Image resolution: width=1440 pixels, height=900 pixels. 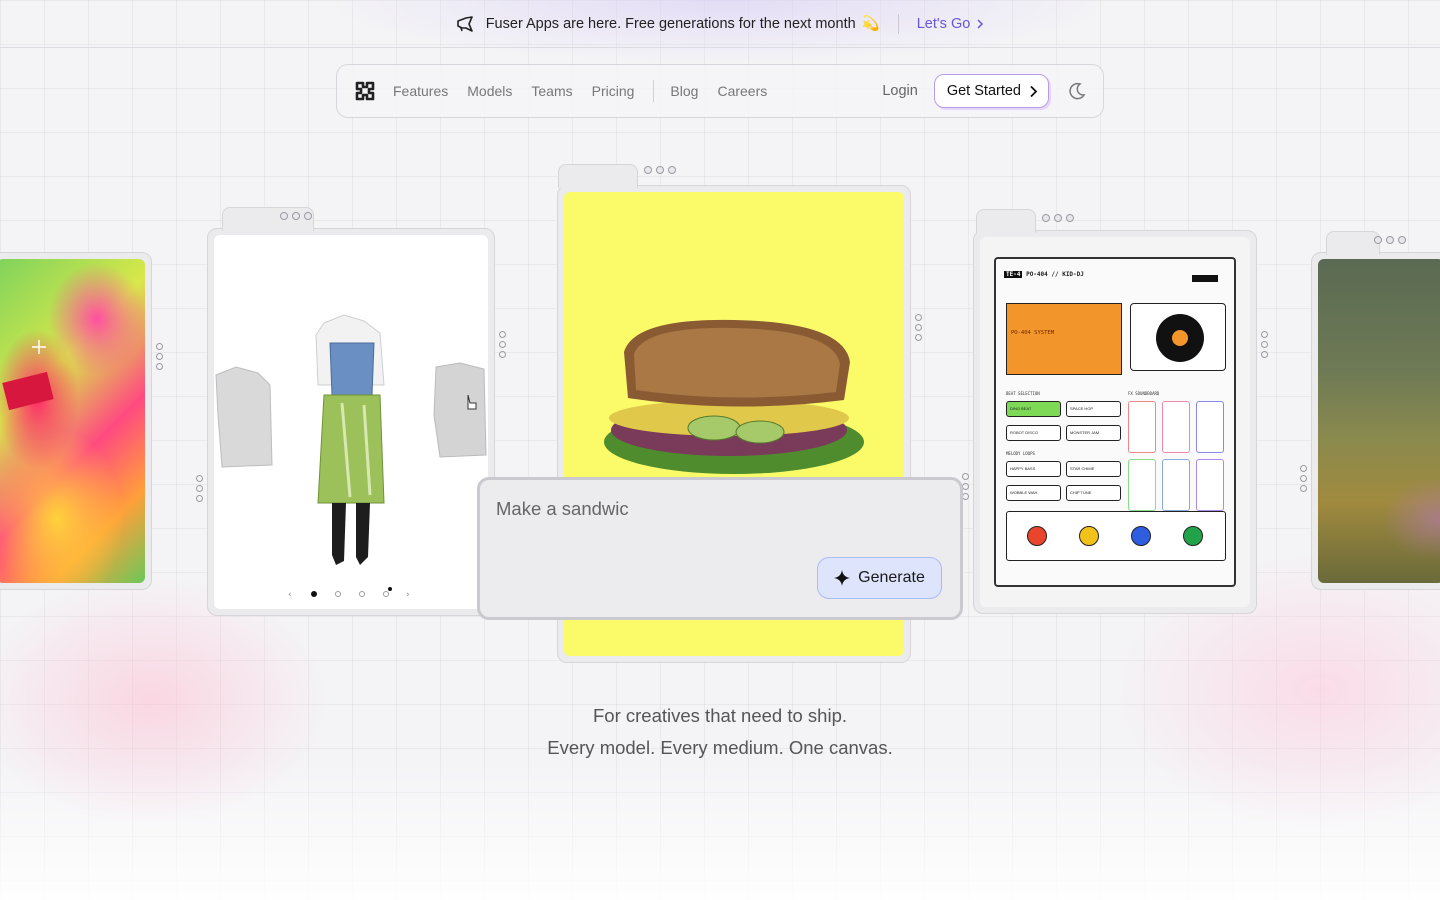 What do you see at coordinates (1093, 469) in the screenshot?
I see `loop-pad: STAR CHIME` at bounding box center [1093, 469].